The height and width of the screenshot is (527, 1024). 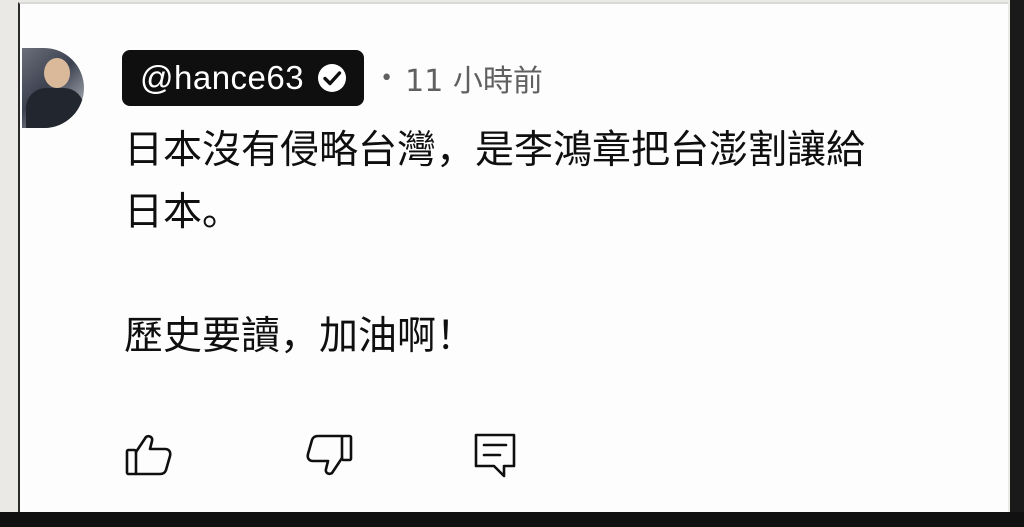 I want to click on author-handle: @hance63, so click(x=222, y=78).